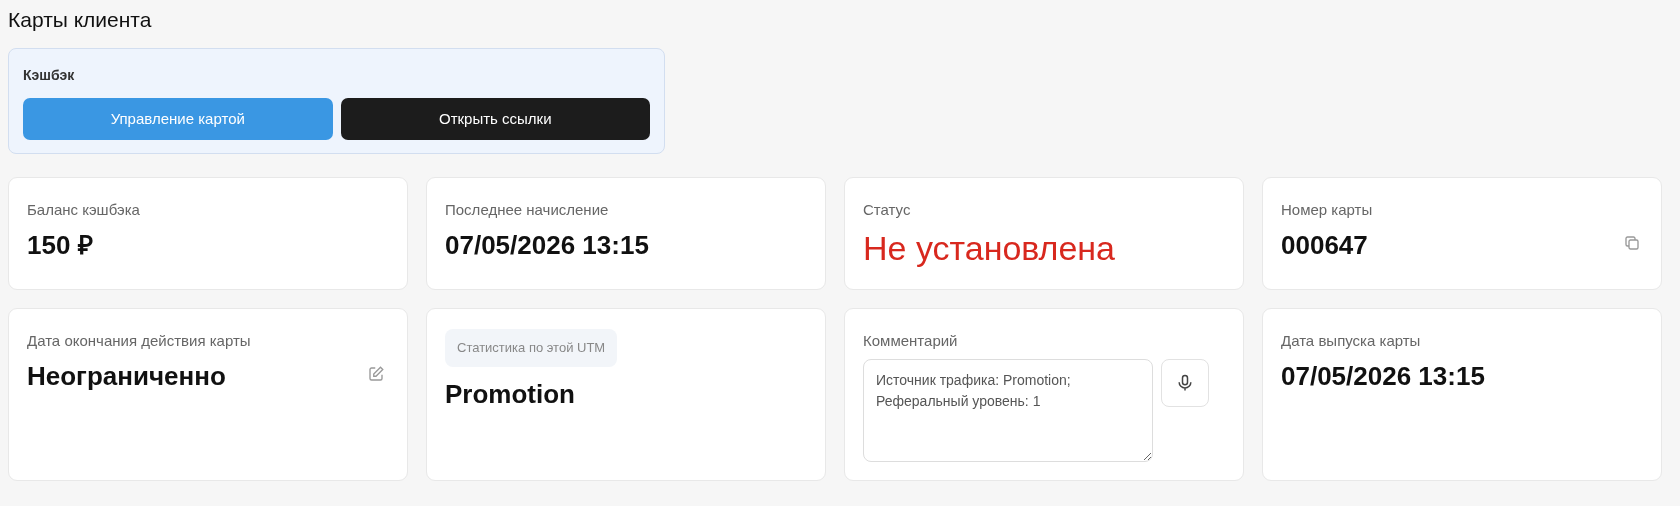 The height and width of the screenshot is (506, 1680). Describe the element at coordinates (126, 376) in the screenshot. I see `card-value: Неограниченно` at that location.